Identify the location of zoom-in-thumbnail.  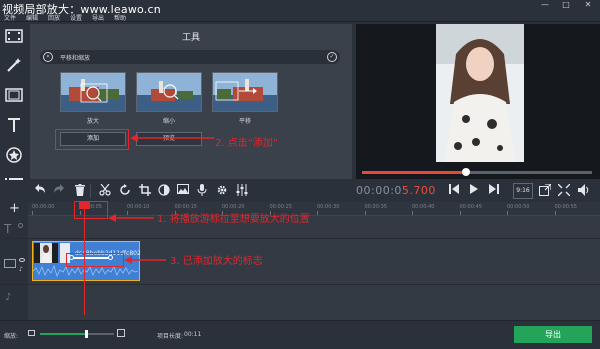
(93, 92).